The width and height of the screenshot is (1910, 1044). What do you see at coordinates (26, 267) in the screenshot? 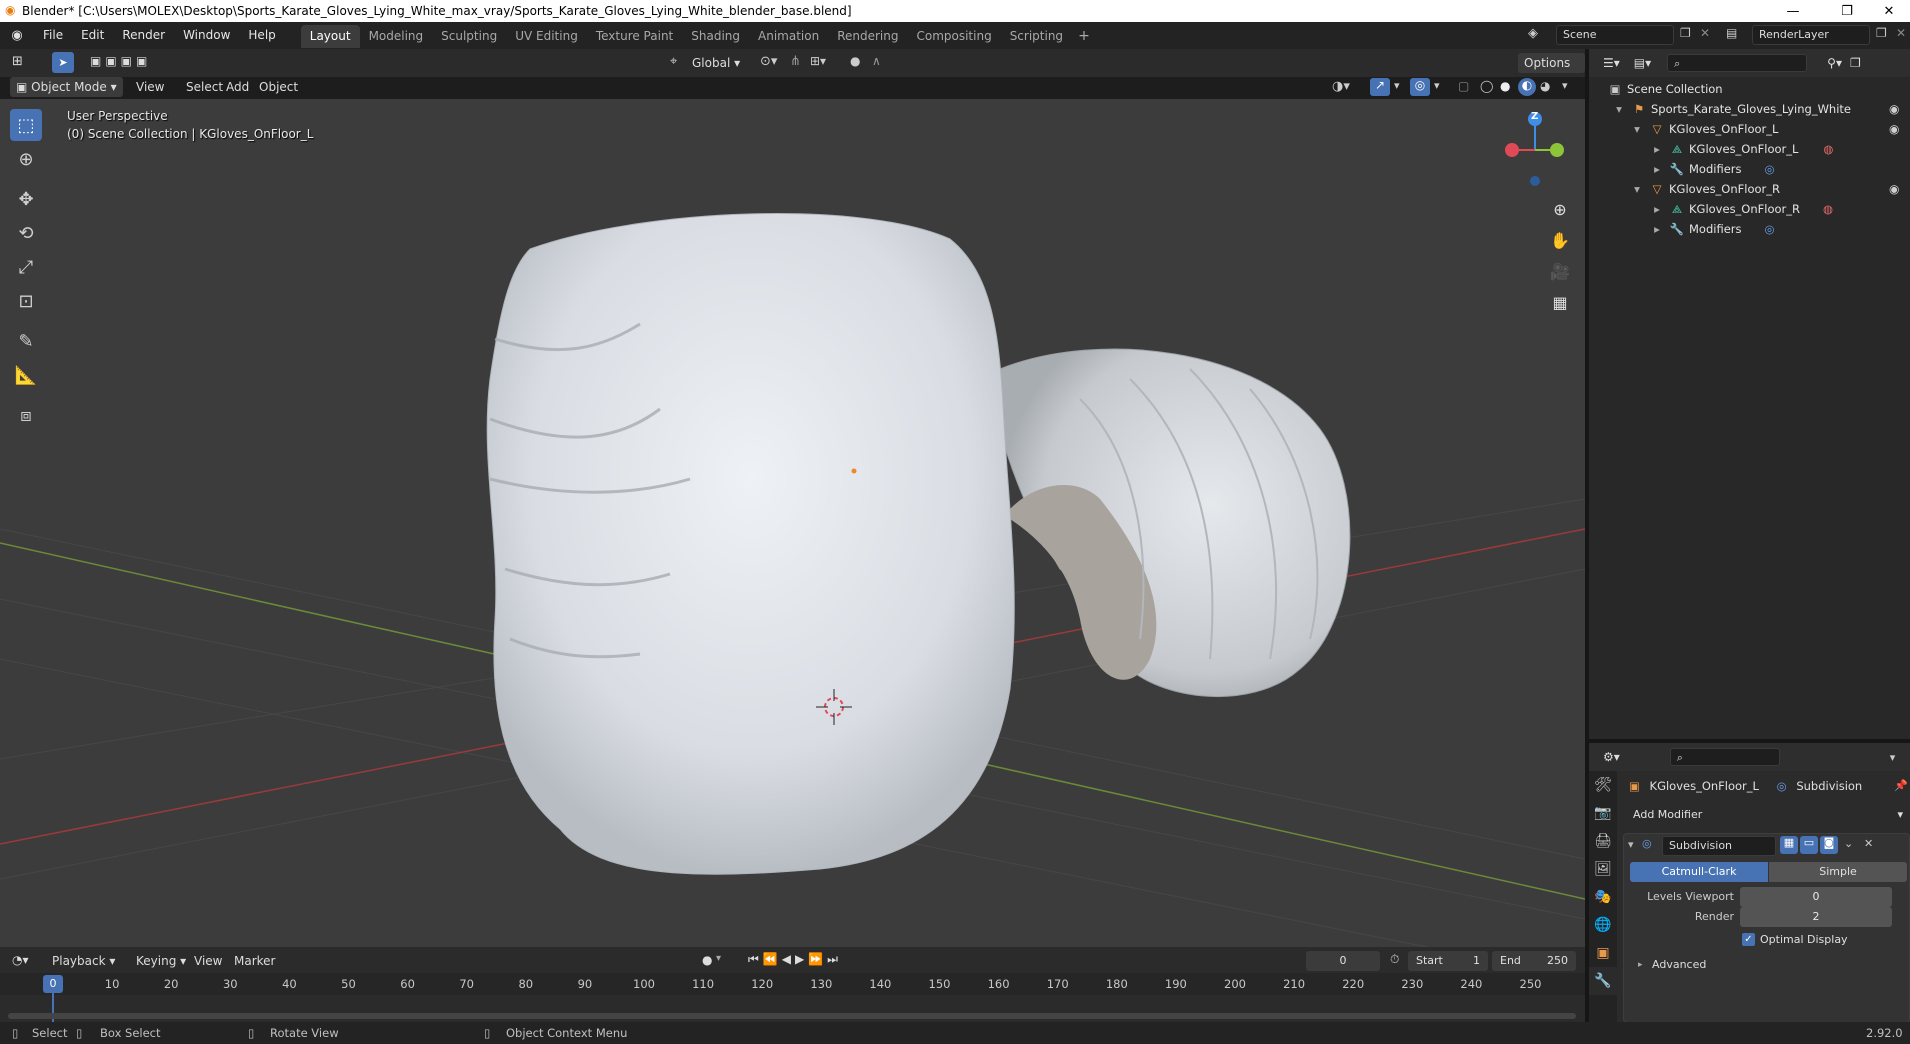
I see `scale-tool-icon: ⤢` at bounding box center [26, 267].